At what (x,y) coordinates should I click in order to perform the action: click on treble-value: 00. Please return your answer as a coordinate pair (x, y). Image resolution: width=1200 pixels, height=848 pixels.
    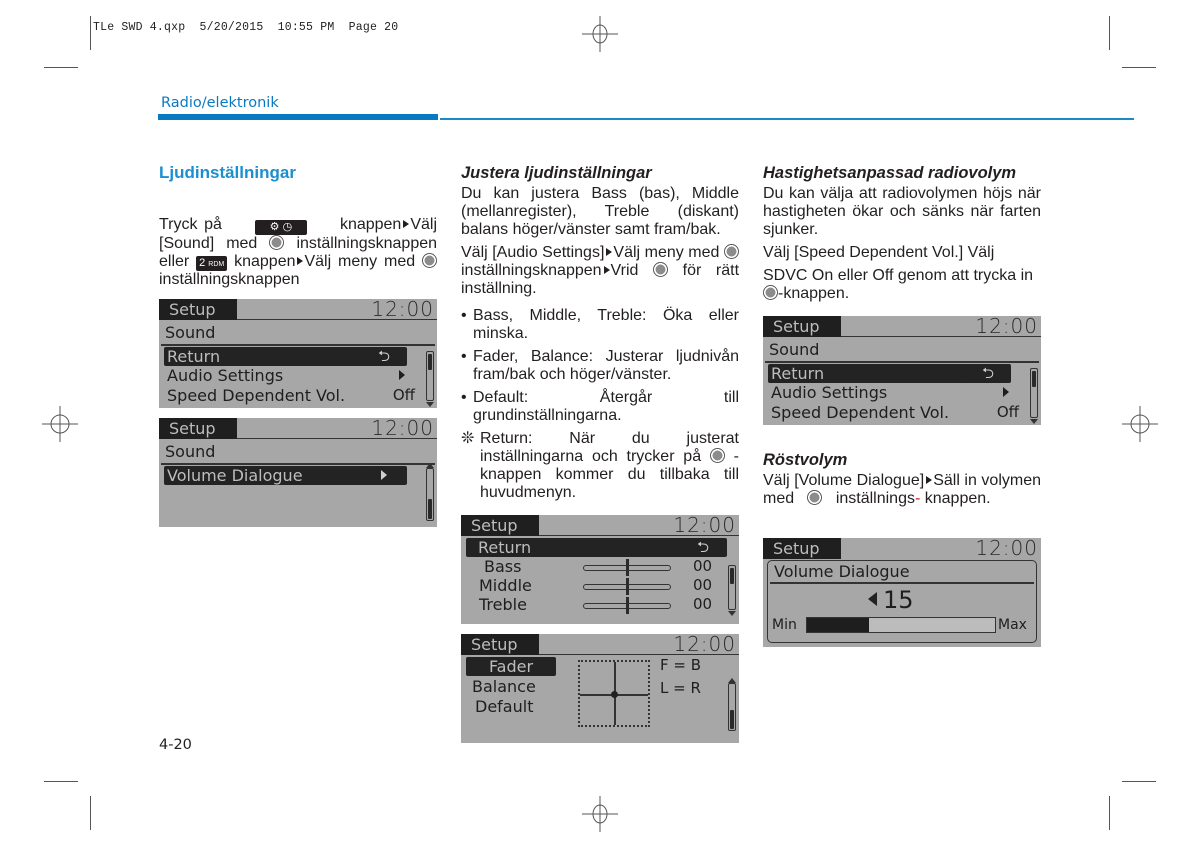
    Looking at the image, I should click on (703, 604).